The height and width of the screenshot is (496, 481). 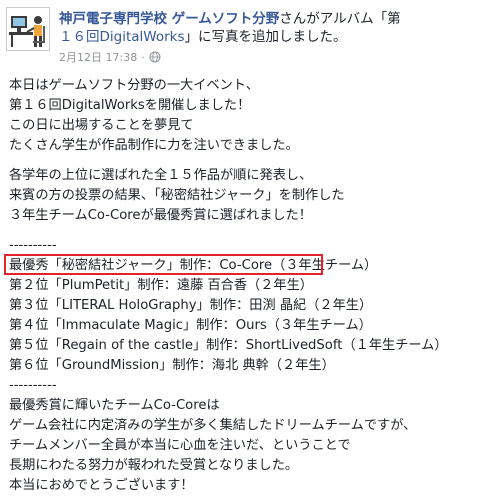 I want to click on post-text-line: 第４位「Immaculate Magic」制作：Ours（３年生チーム）, so click(x=190, y=325).